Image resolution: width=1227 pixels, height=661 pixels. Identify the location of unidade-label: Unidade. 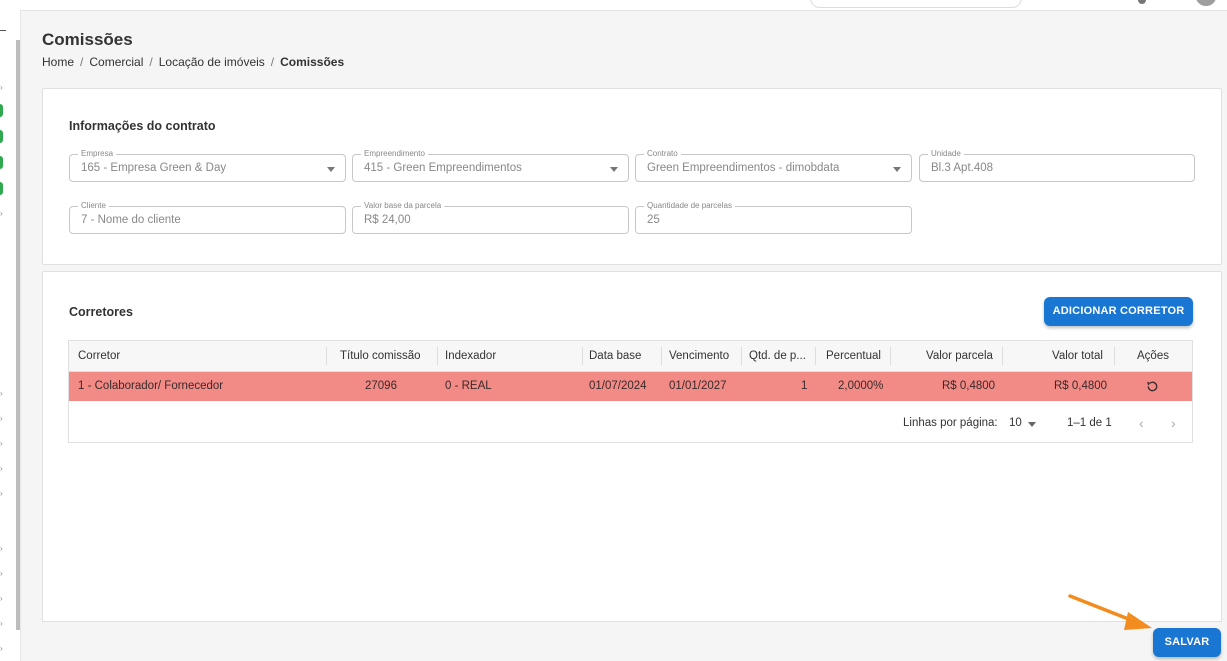
(946, 154).